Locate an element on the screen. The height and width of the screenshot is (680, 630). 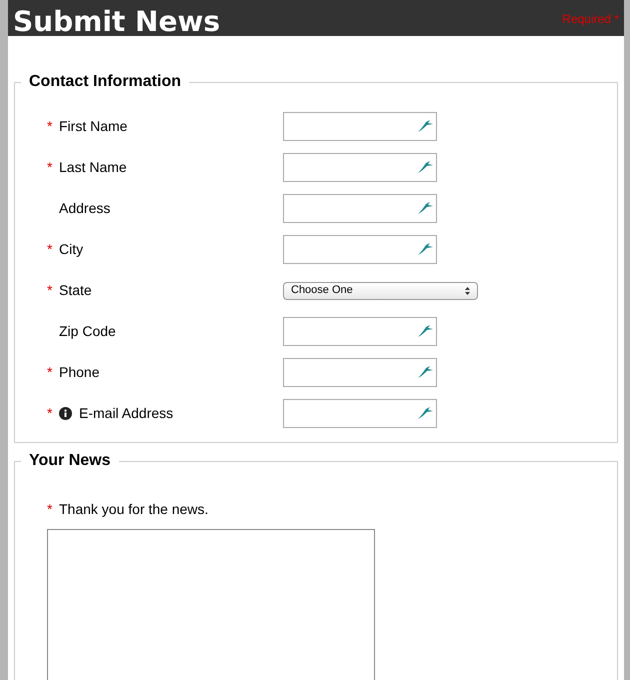
field-label: City is located at coordinates (71, 249).